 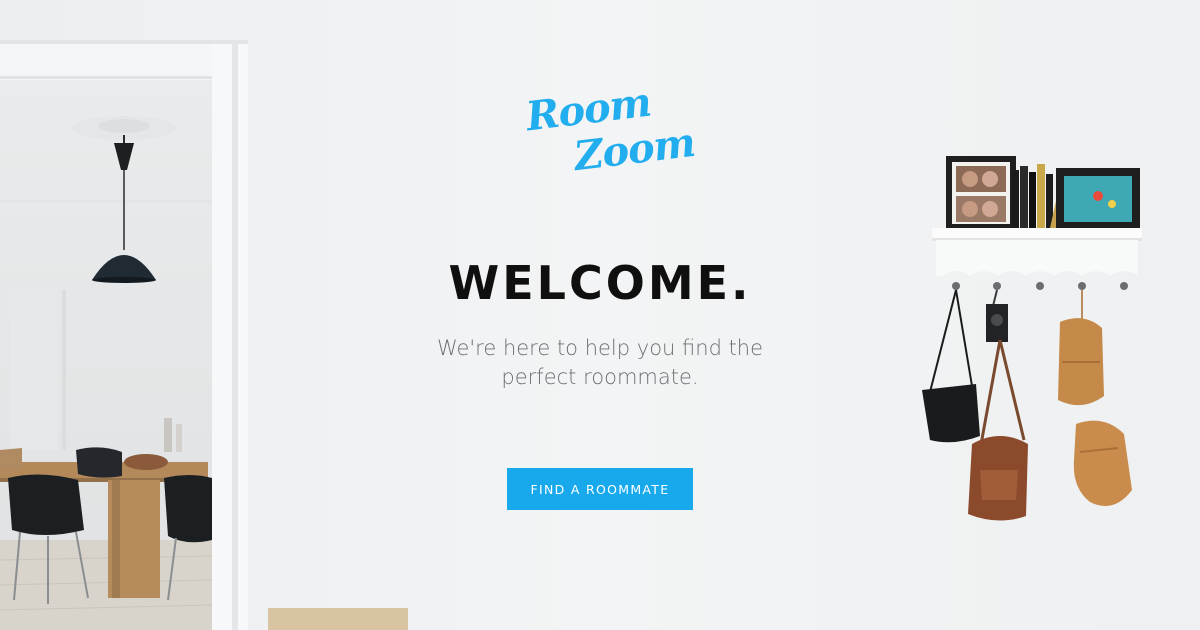 I want to click on roomzoom-logo: Room Zoom, so click(x=607, y=131).